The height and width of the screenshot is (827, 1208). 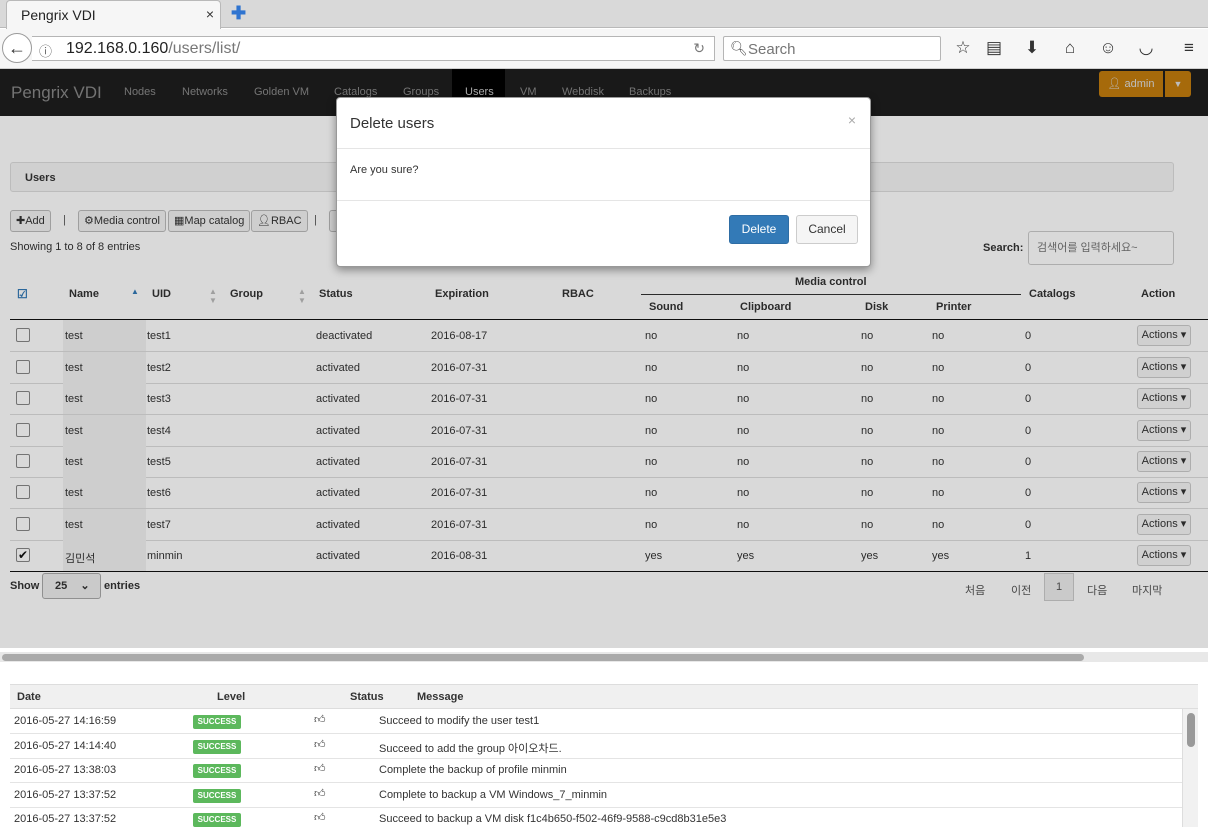 What do you see at coordinates (1189, 48) in the screenshot?
I see `menu-icon: ≡` at bounding box center [1189, 48].